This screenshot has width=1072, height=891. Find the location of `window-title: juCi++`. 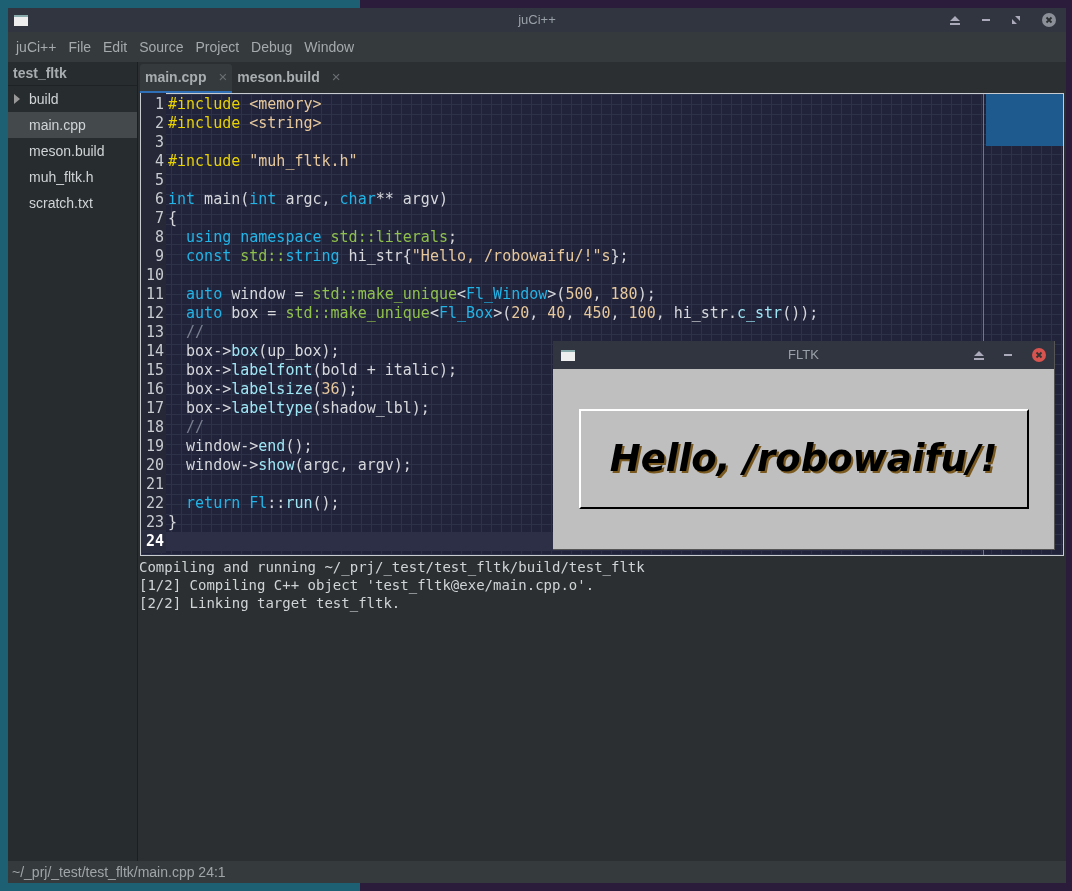

window-title: juCi++ is located at coordinates (537, 20).